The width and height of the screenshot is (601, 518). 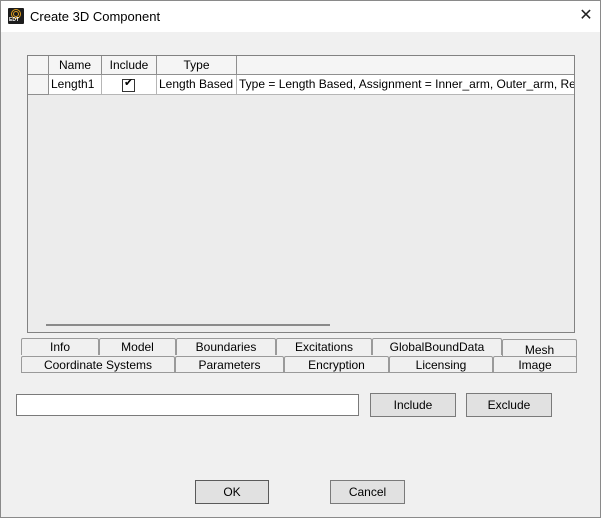 What do you see at coordinates (60, 346) in the screenshot?
I see `tab-info: Info` at bounding box center [60, 346].